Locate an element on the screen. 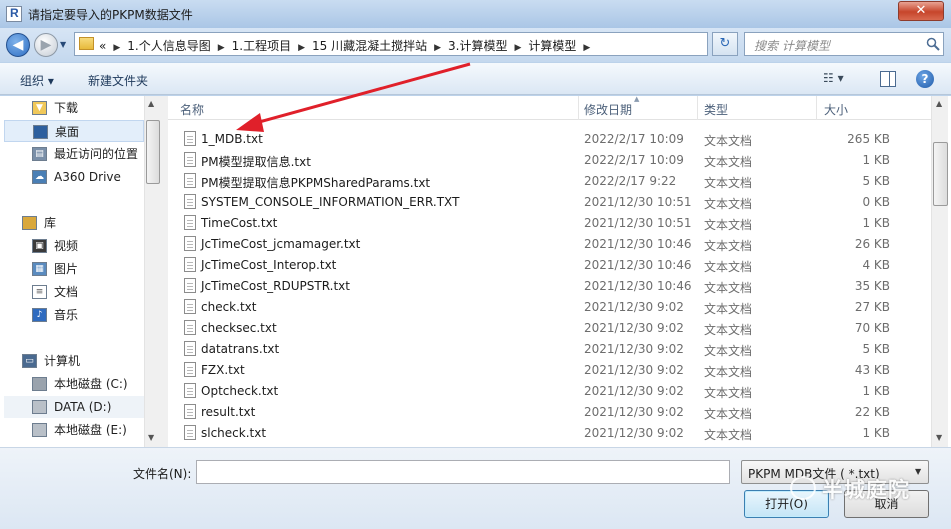  sidebar-item: 本地磁盘 (C:) is located at coordinates (74, 384).